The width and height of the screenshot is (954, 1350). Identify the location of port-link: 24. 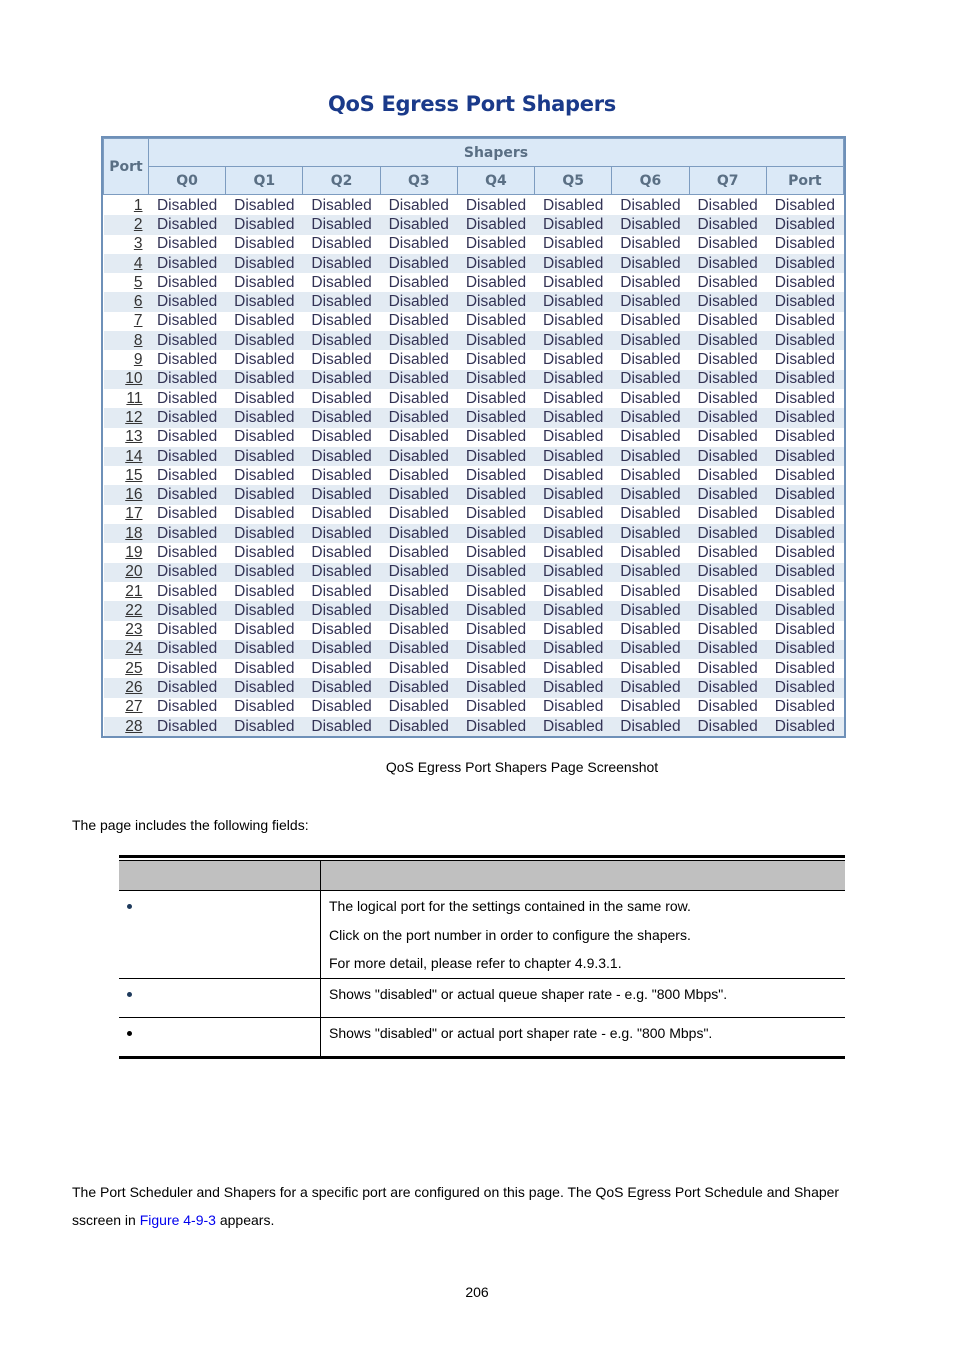
(133, 648).